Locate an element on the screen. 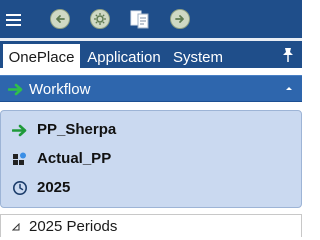 Image resolution: width=320 pixels, height=240 pixels. scenario-row: Actual_PP is located at coordinates (151, 159).